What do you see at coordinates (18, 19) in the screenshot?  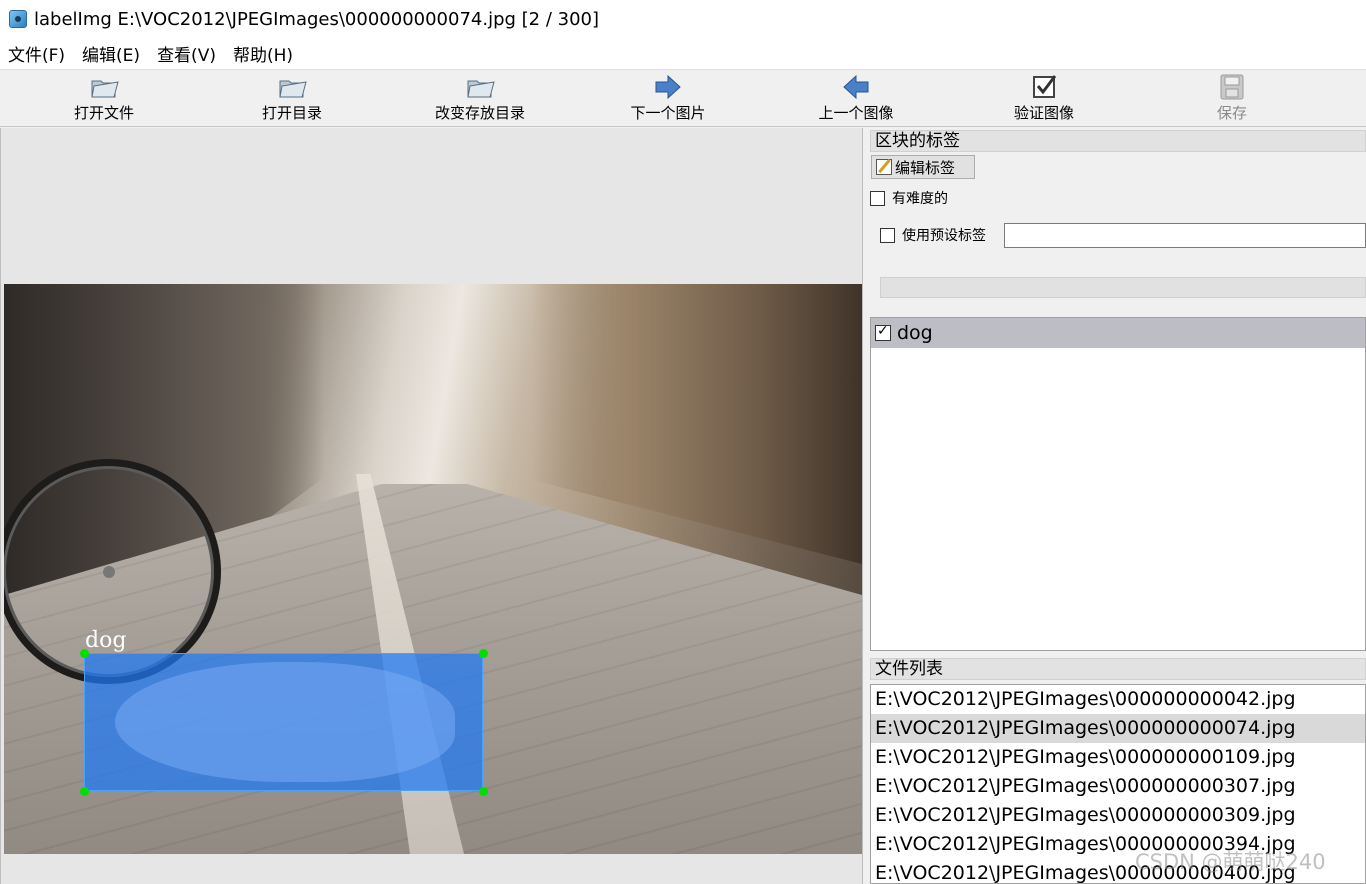 I see `labelimg-app-icon` at bounding box center [18, 19].